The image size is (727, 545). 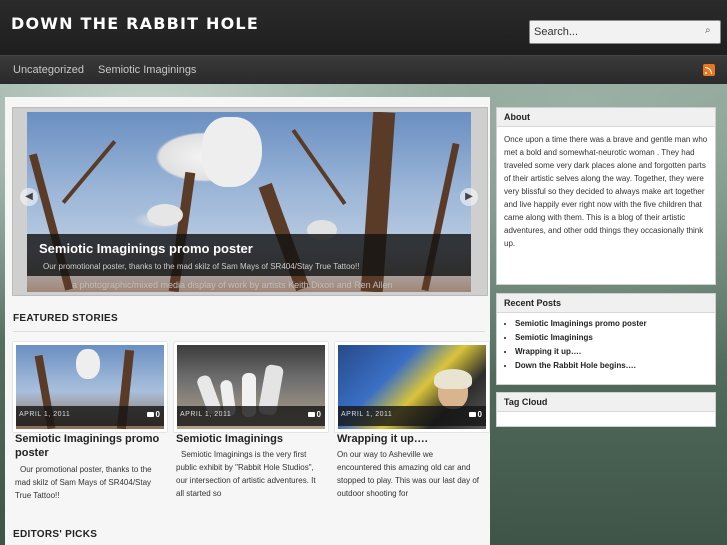 What do you see at coordinates (412, 439) in the screenshot?
I see `story-title: Wrapping it up….` at bounding box center [412, 439].